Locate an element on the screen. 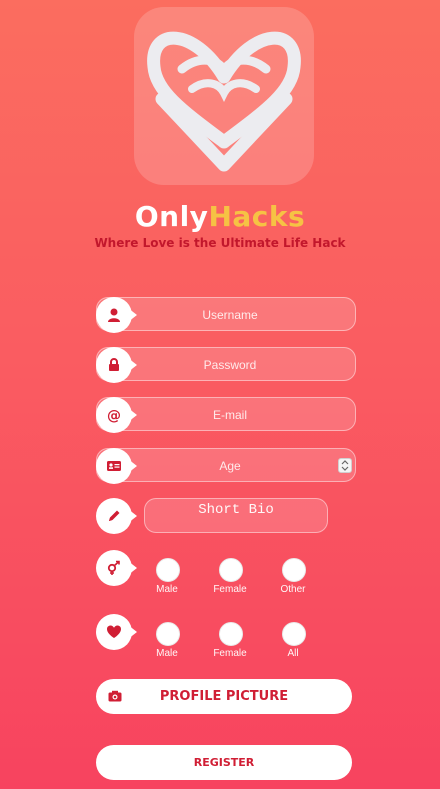 The width and height of the screenshot is (440, 789). interest-male-radio is located at coordinates (168, 634).